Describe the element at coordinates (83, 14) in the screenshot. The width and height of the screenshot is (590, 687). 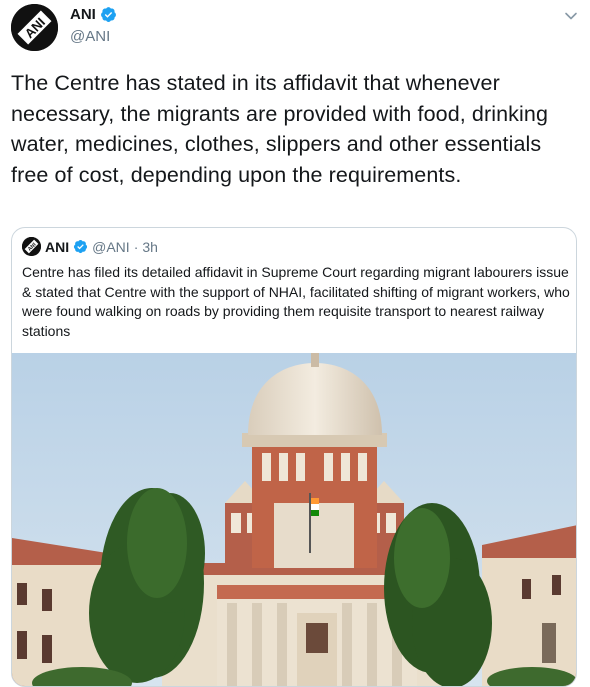
I see `display-name: ANI` at that location.